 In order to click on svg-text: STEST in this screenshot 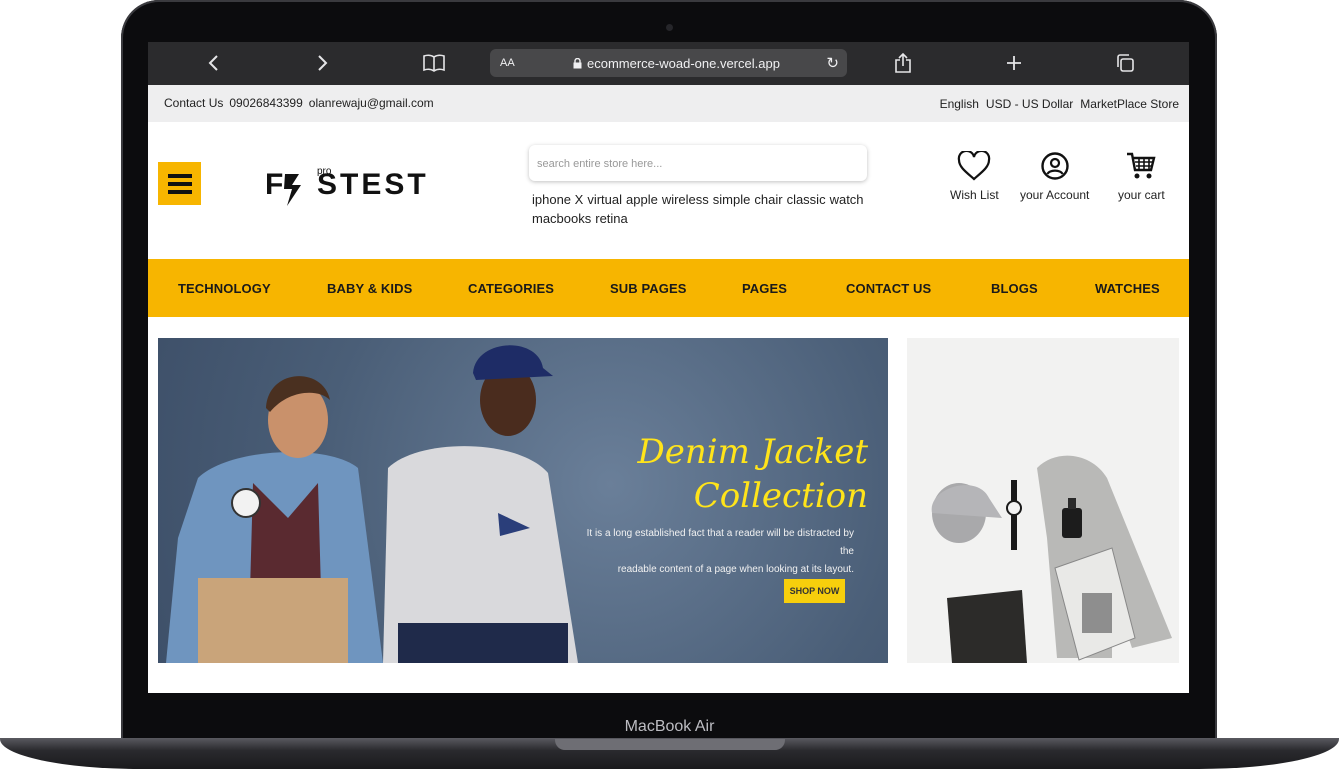, I will do `click(373, 184)`.